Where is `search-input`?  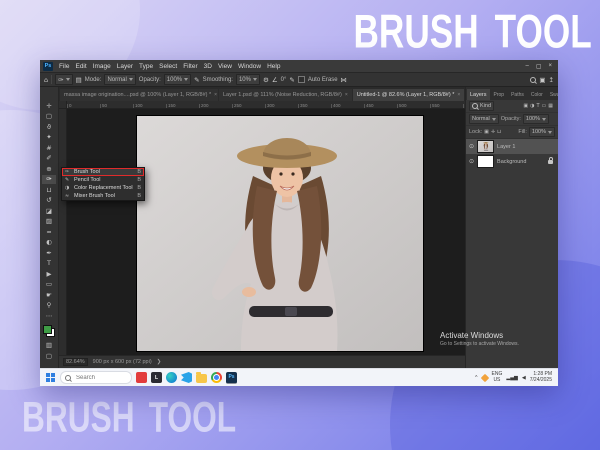 search-input is located at coordinates (96, 377).